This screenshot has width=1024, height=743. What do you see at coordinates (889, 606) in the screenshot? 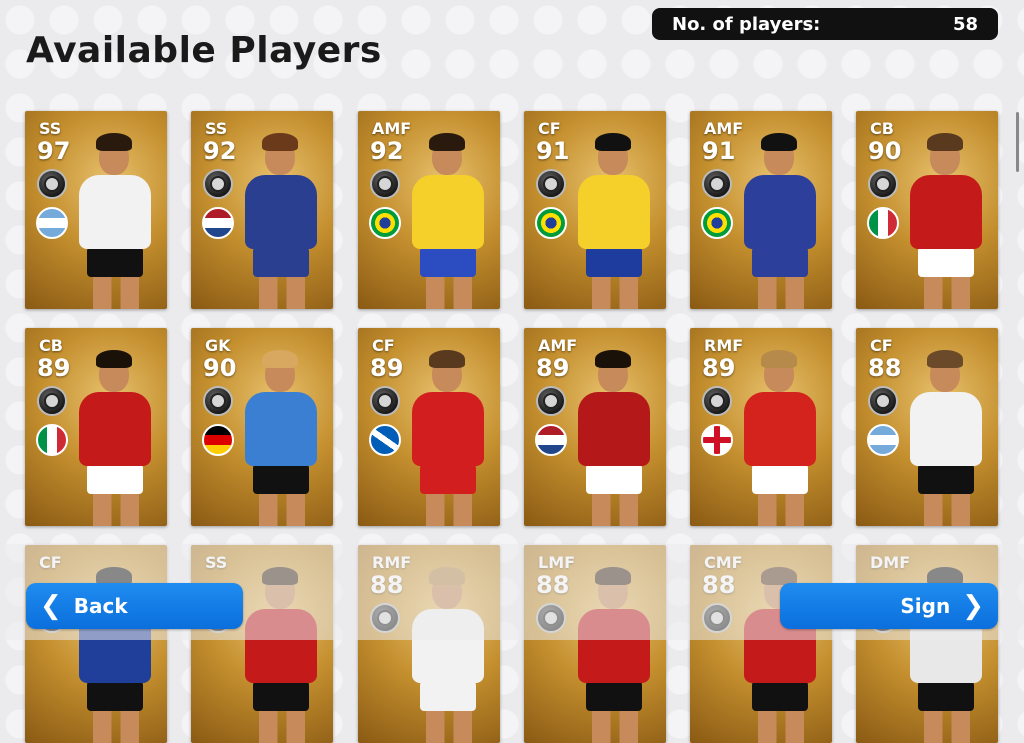
I see `sign-button: Sign ❯` at bounding box center [889, 606].